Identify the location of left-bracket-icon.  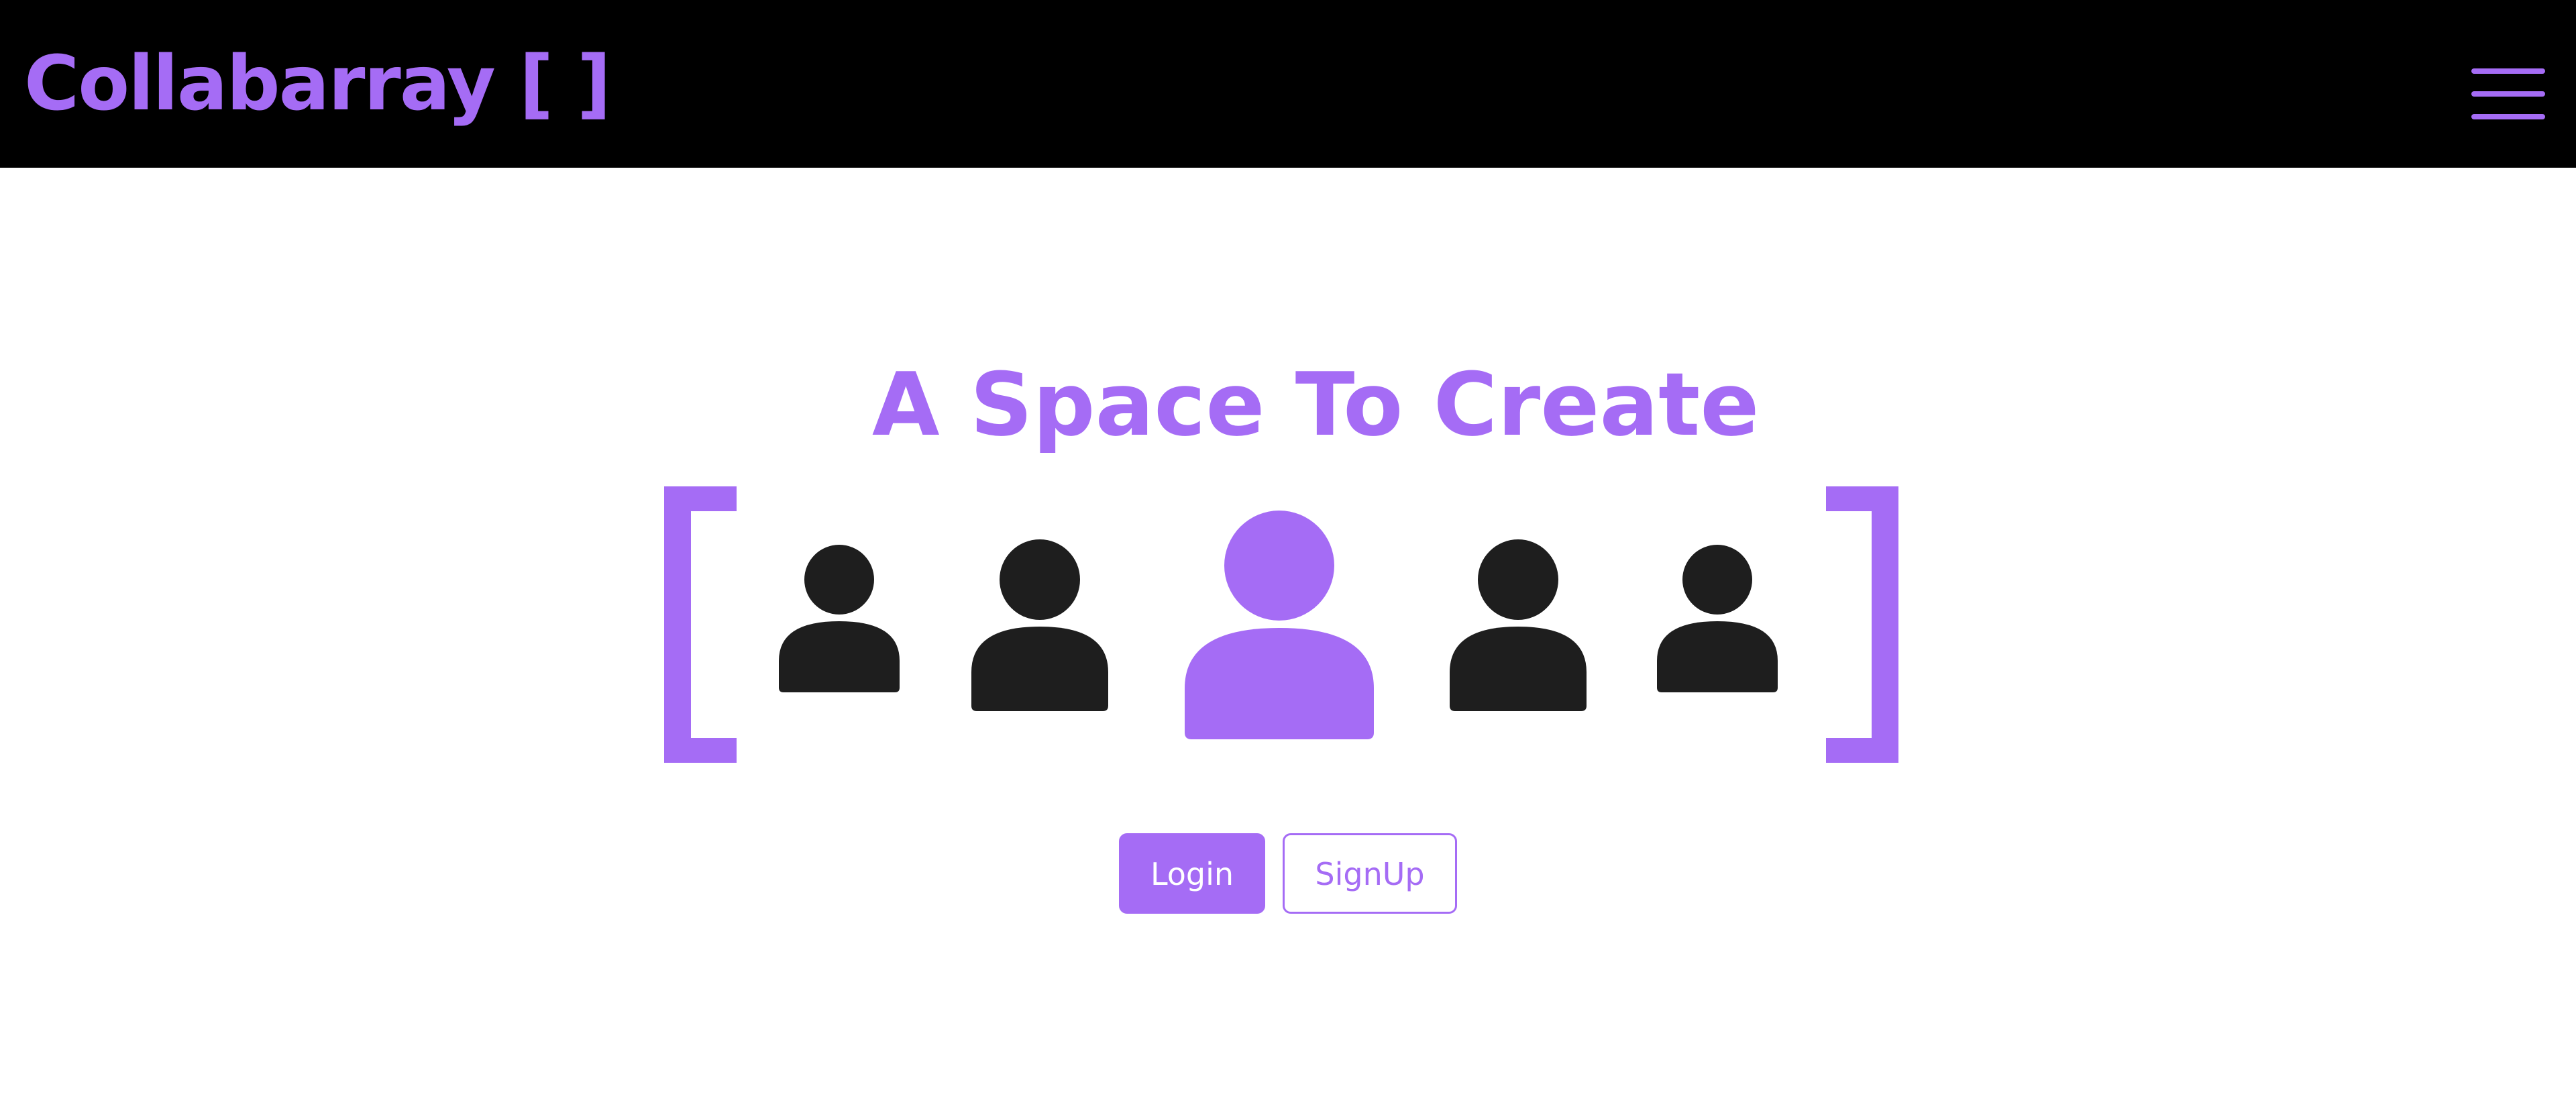
(700, 624).